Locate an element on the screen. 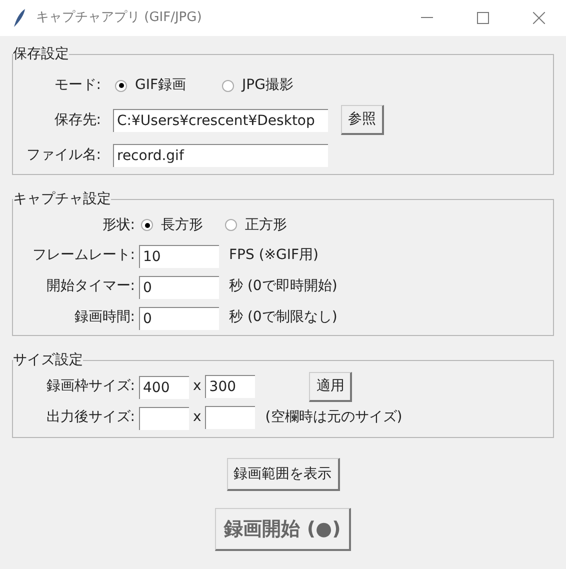  show-range-button: 録画範囲を表示 is located at coordinates (283, 474).